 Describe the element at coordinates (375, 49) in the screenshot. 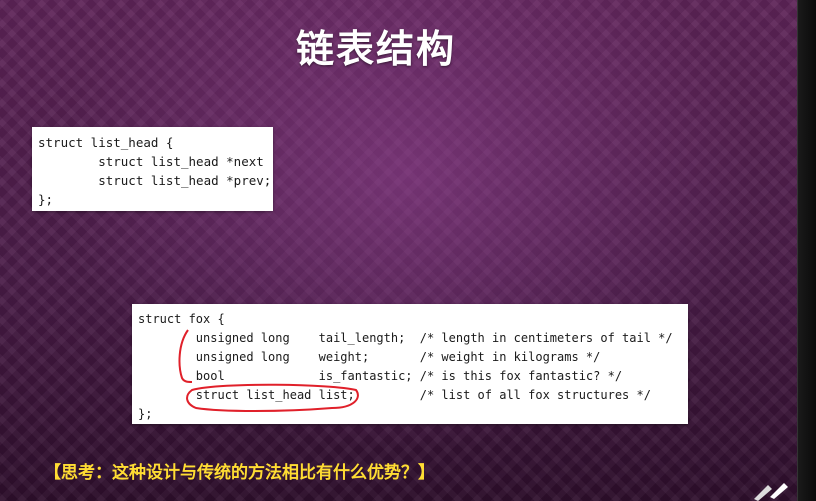

I see `slide-title: 链表结构` at that location.